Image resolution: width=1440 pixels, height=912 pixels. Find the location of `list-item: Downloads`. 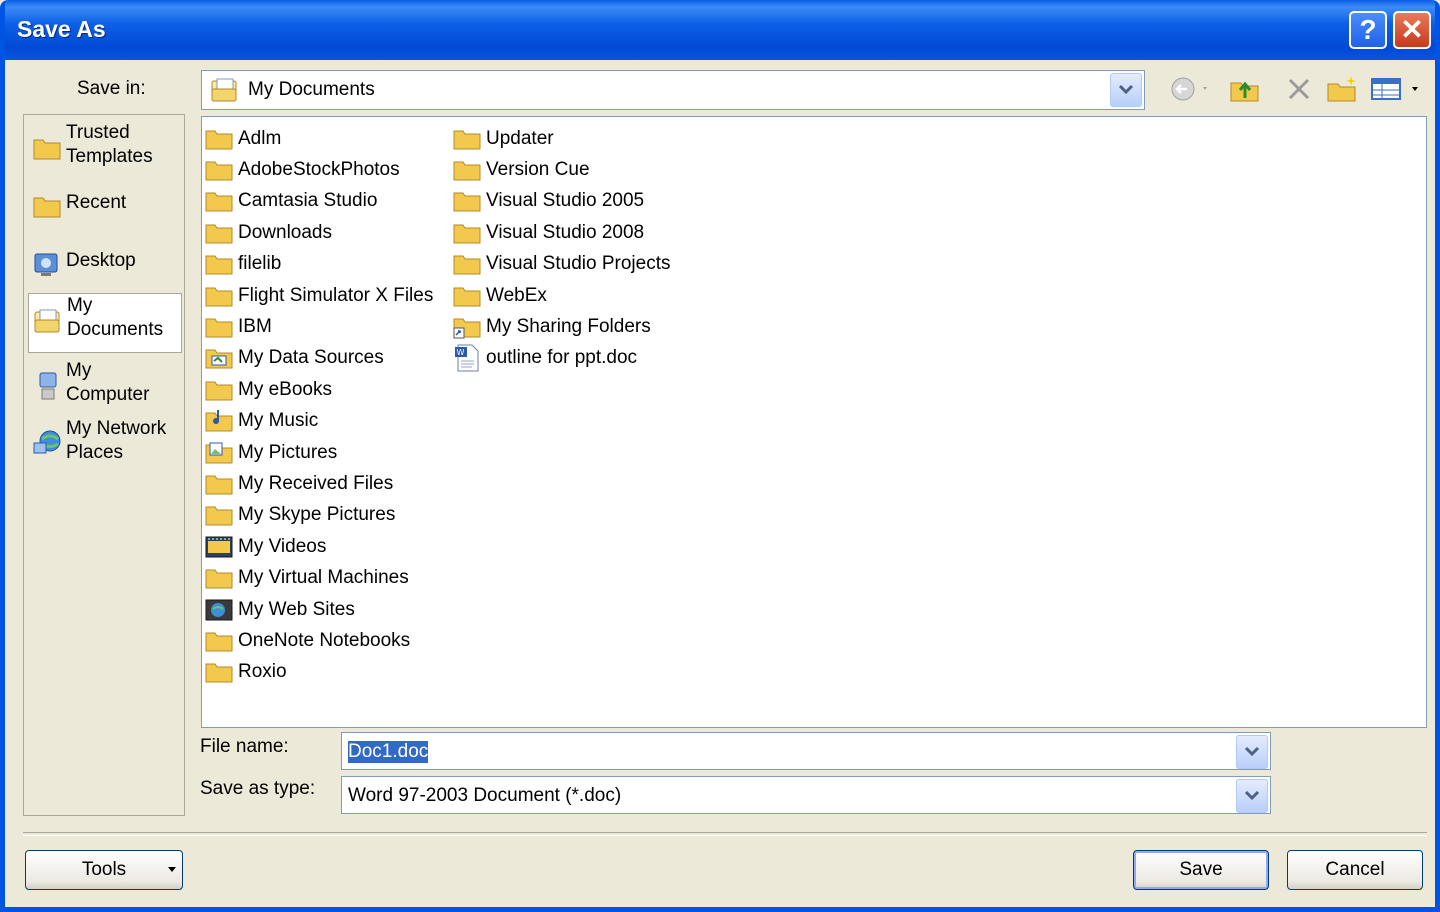

list-item: Downloads is located at coordinates (318, 232).